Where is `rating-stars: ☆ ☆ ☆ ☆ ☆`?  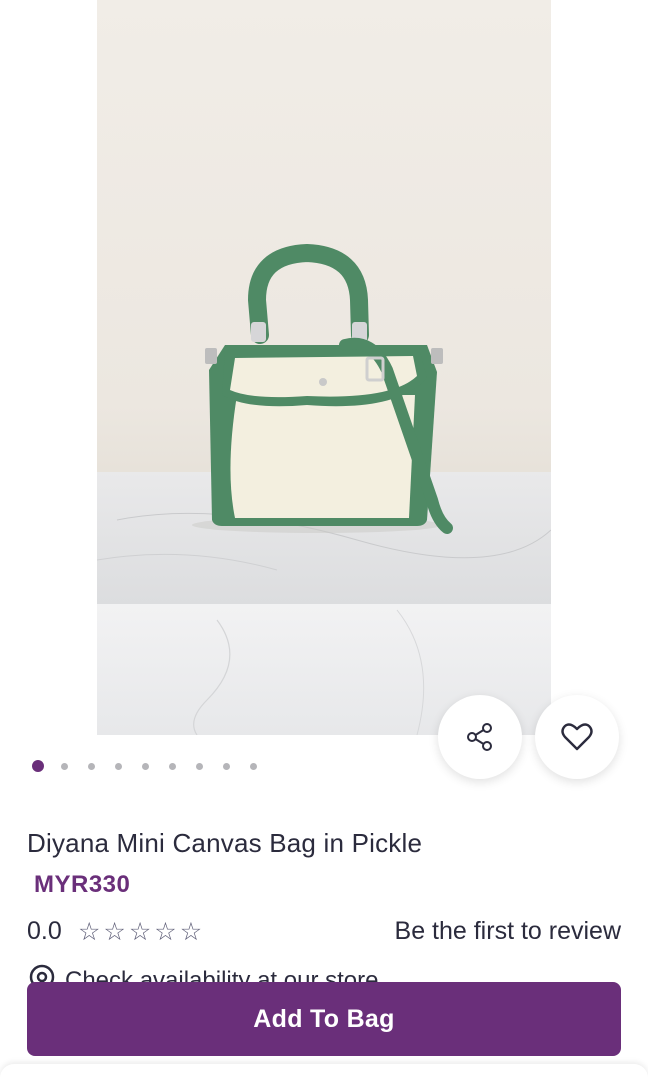
rating-stars: ☆ ☆ ☆ ☆ ☆ is located at coordinates (141, 932).